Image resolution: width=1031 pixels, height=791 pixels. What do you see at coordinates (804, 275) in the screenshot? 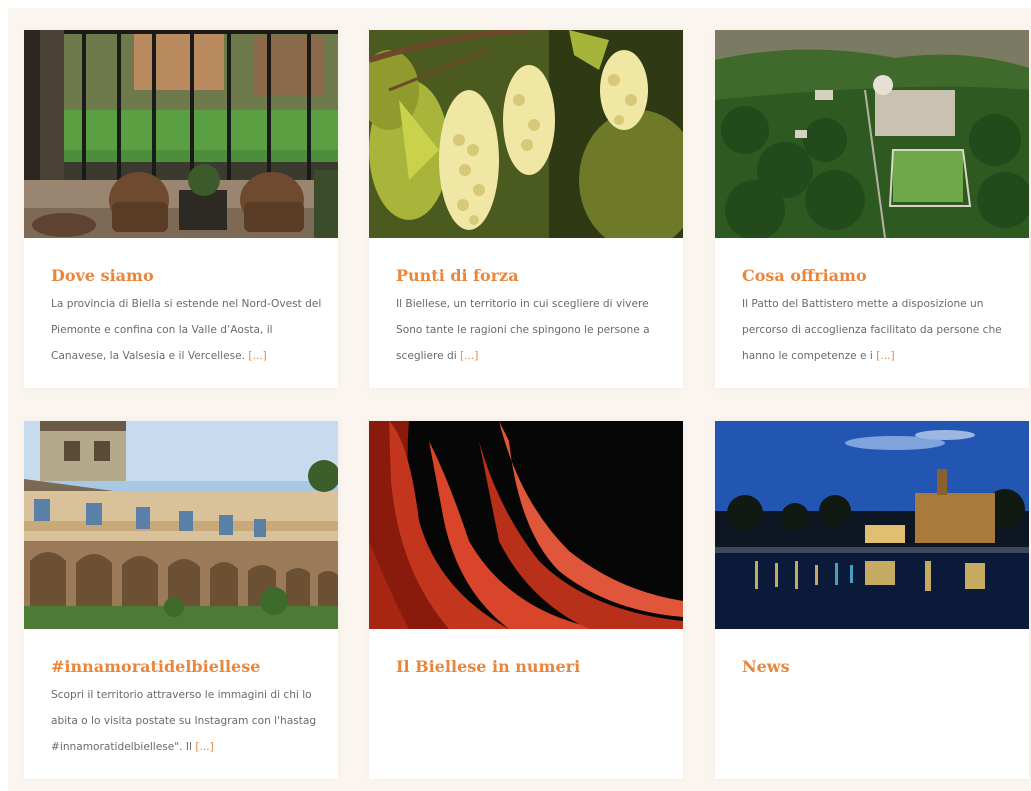
I see `card-title: Cosa offriamo` at bounding box center [804, 275].